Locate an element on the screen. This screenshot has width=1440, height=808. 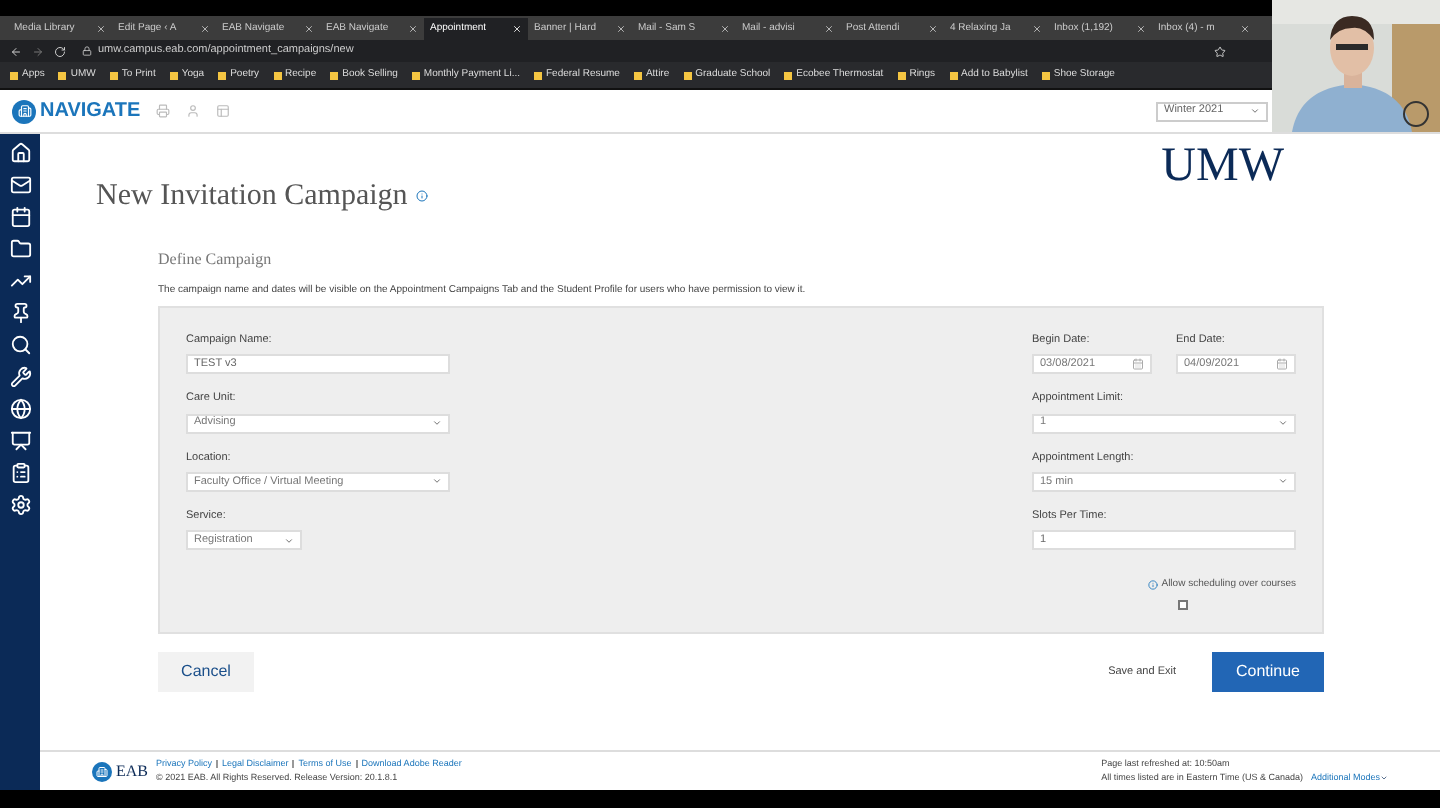
wrench-icon is located at coordinates (20, 377).